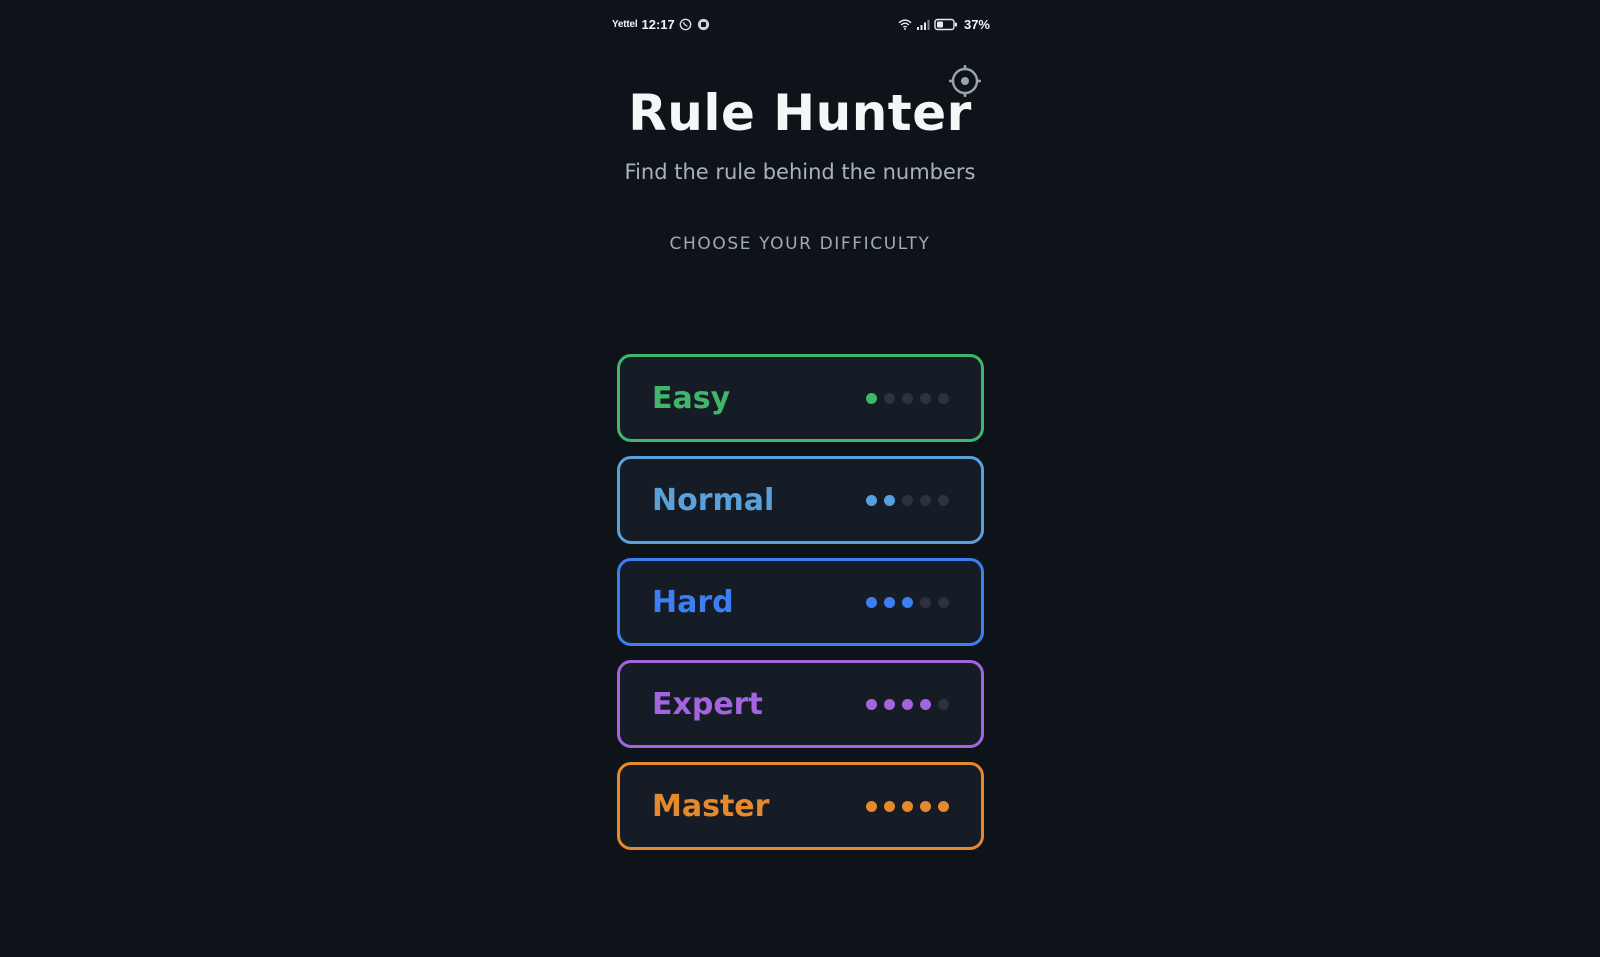 This screenshot has height=957, width=1600. Describe the element at coordinates (704, 24) in the screenshot. I see `notification-icon` at that location.